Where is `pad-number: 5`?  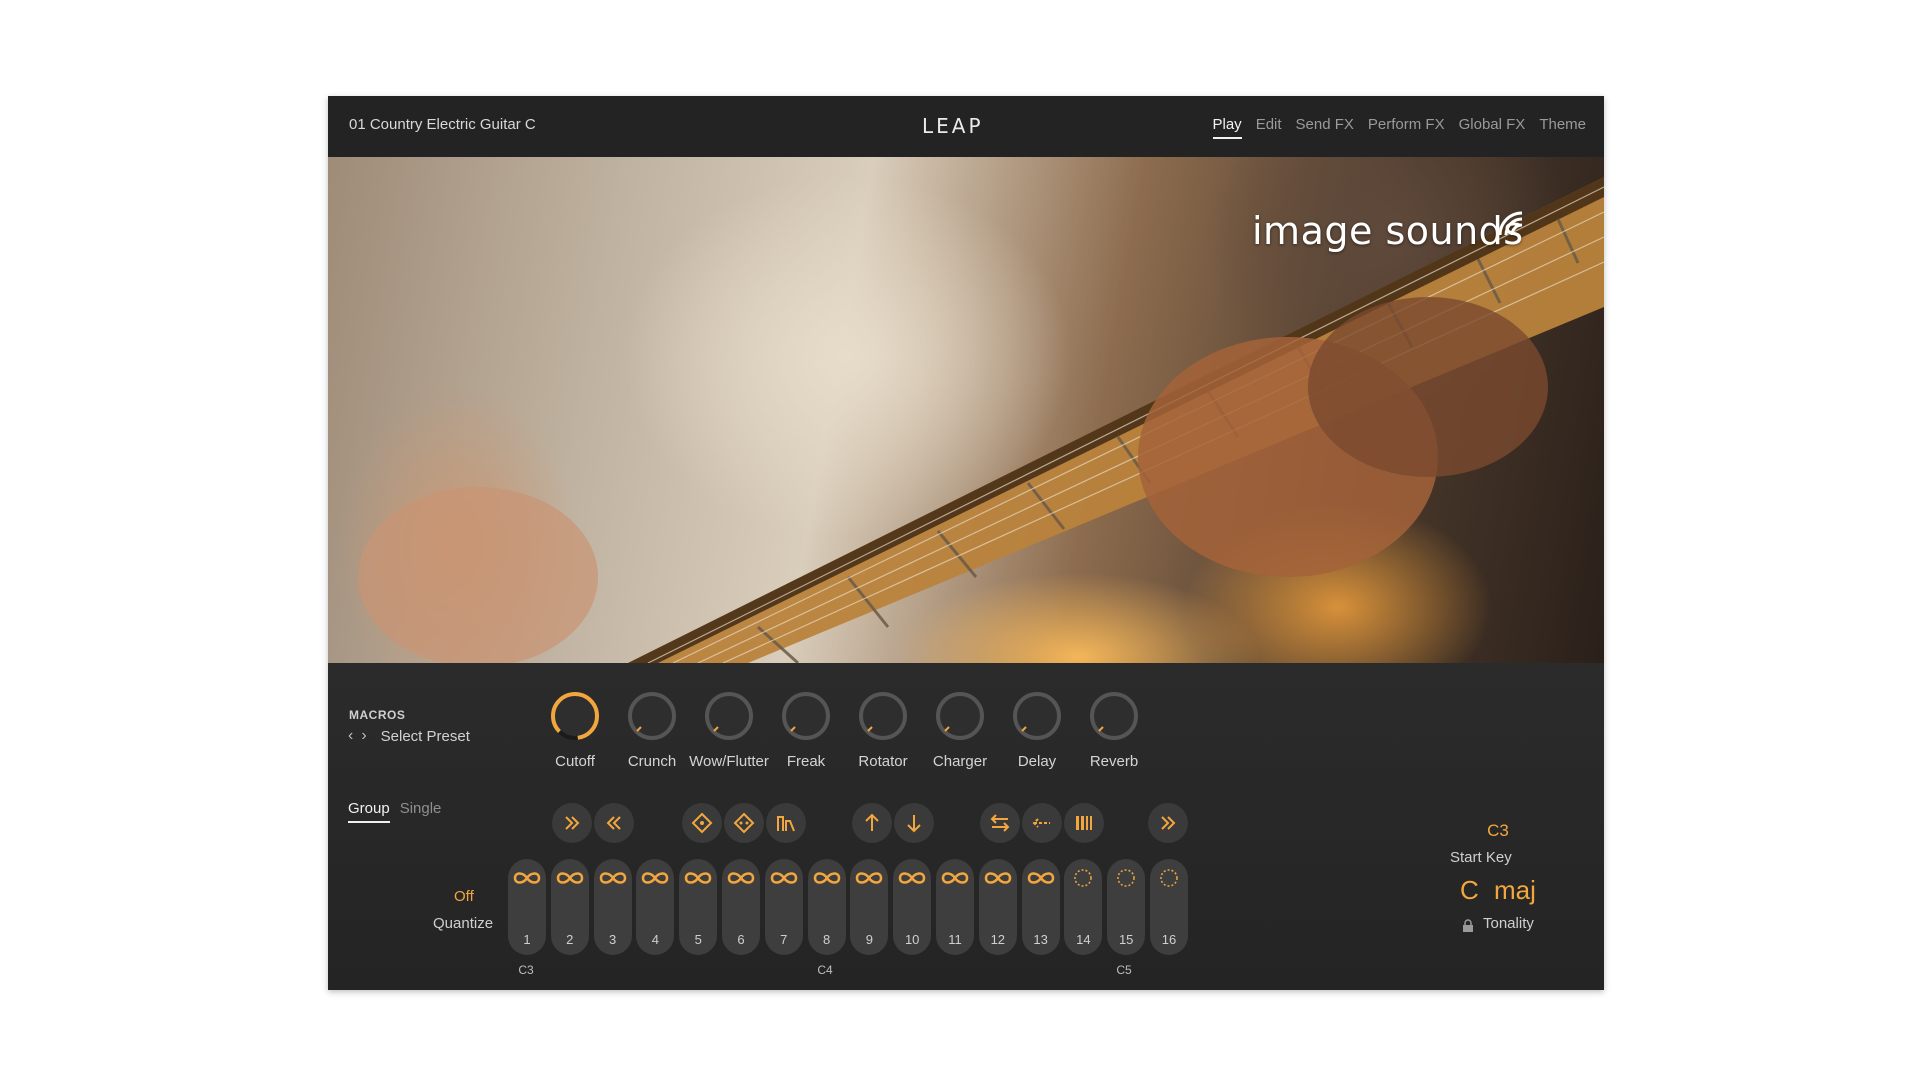
pad-number: 5 is located at coordinates (698, 939).